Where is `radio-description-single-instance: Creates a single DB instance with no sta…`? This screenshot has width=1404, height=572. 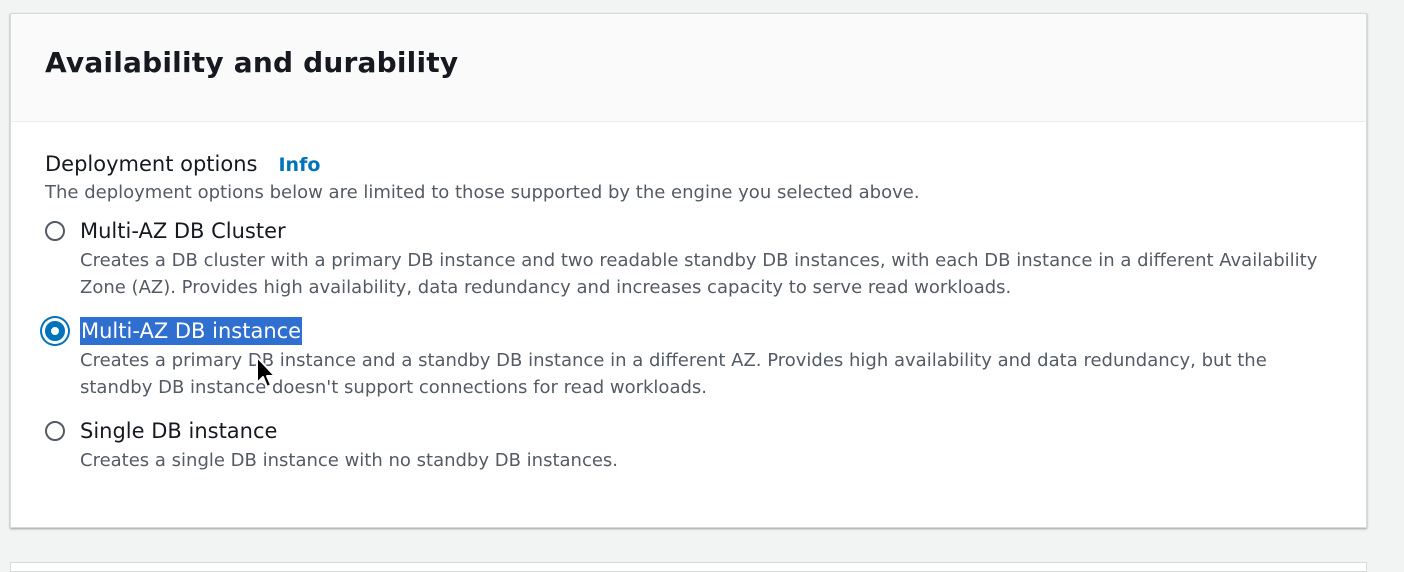 radio-description-single-instance: Creates a single DB instance with no sta… is located at coordinates (349, 460).